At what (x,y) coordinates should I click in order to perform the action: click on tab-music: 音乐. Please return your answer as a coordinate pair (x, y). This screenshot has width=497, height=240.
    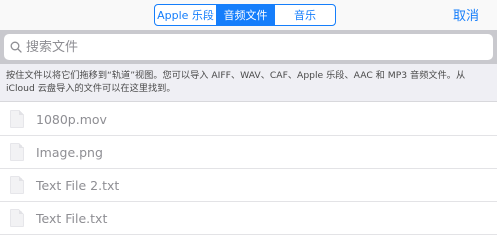
    Looking at the image, I should click on (305, 15).